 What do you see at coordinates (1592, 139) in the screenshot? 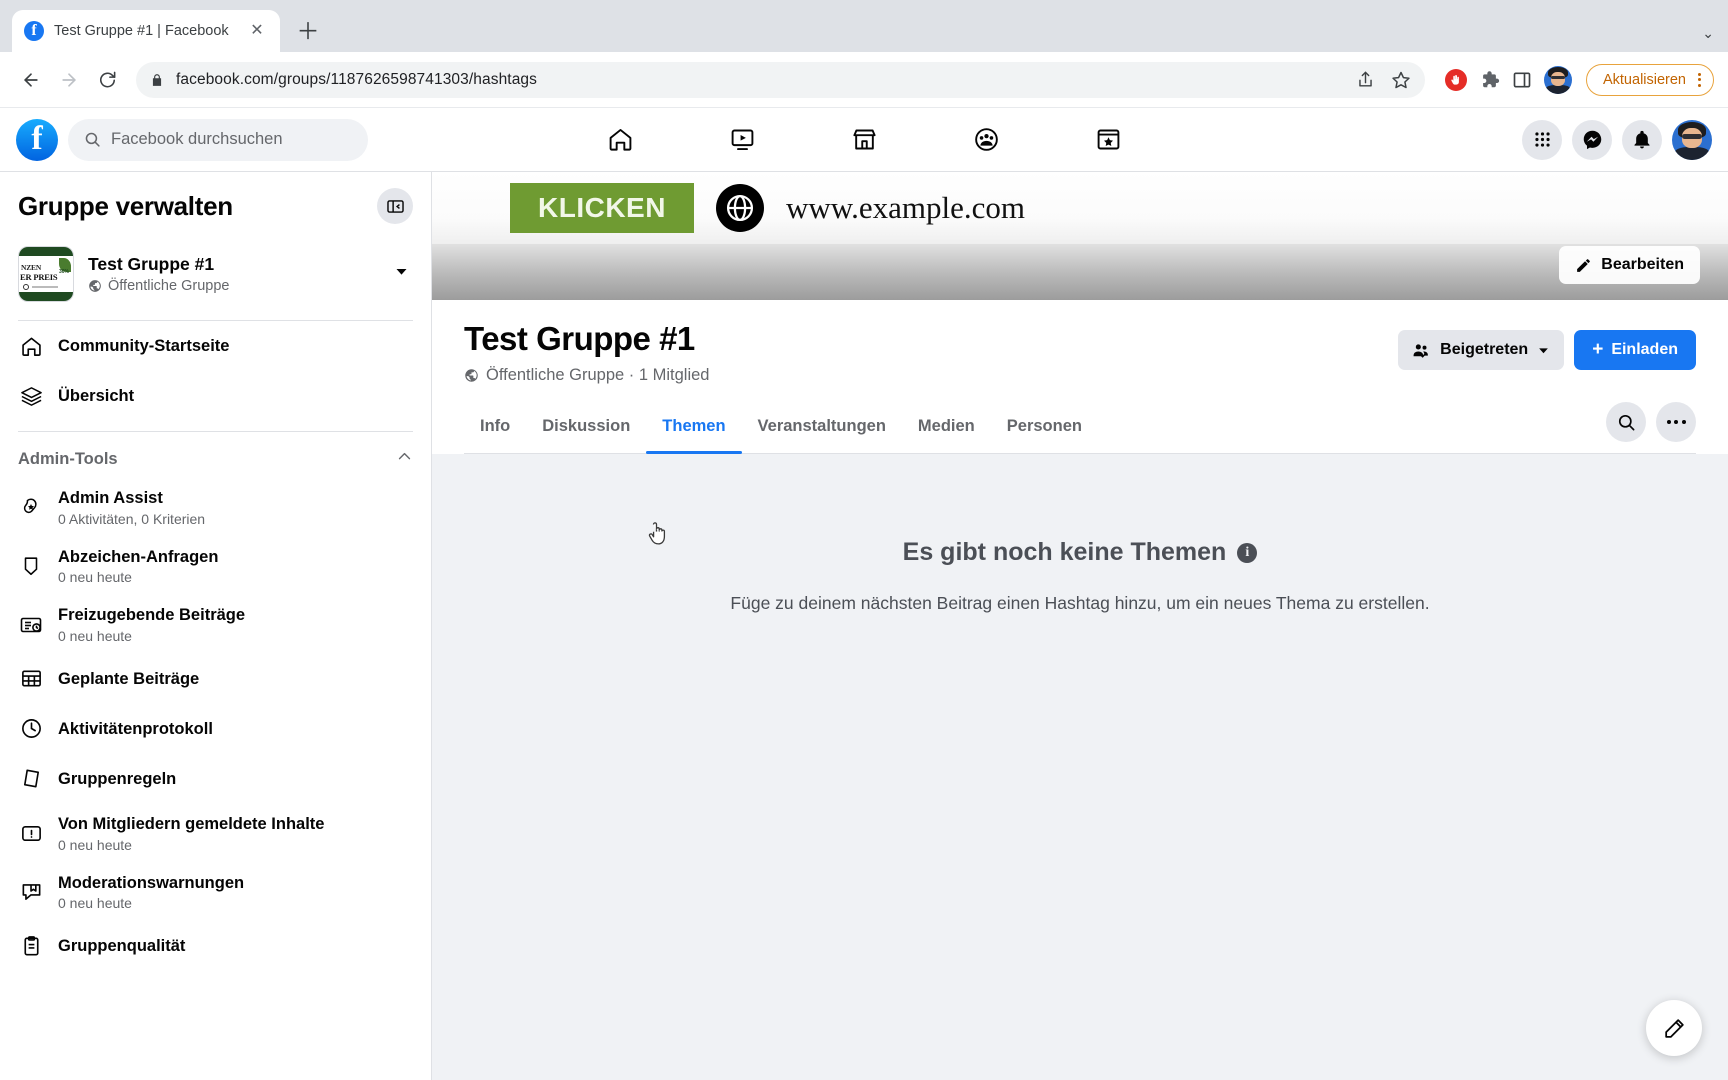
I see `messenger-icon` at bounding box center [1592, 139].